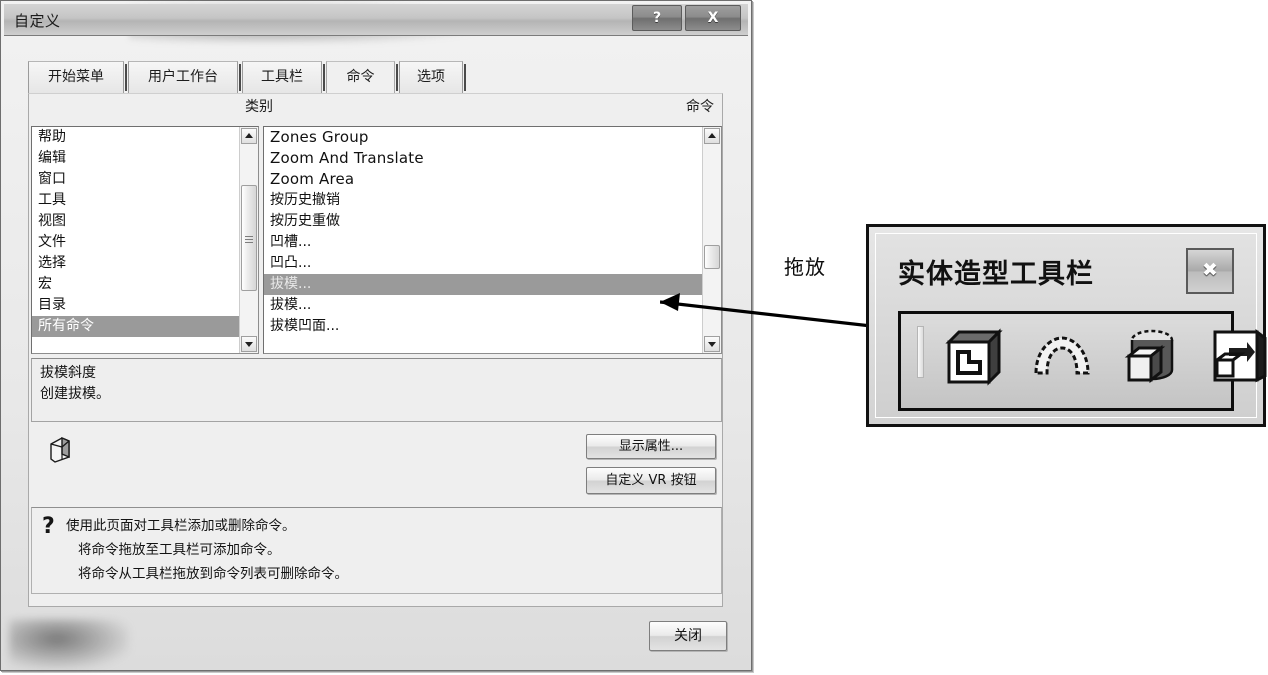  Describe the element at coordinates (145, 158) in the screenshot. I see `list-item: 编辑` at that location.